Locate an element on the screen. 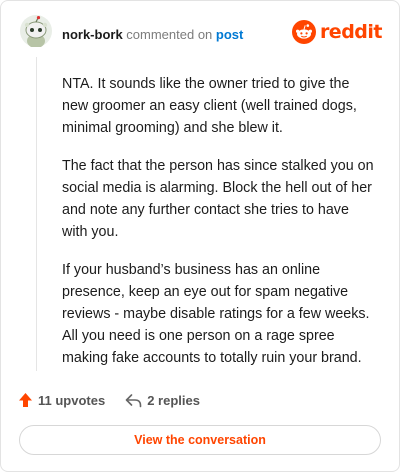 Image resolution: width=400 pixels, height=472 pixels. view-conversation-button: View the conversation is located at coordinates (200, 440).